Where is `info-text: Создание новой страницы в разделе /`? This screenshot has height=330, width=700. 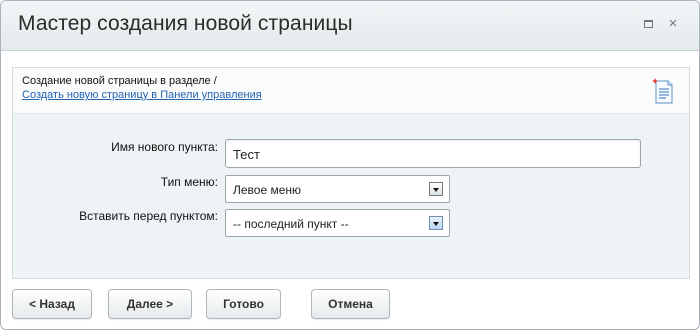
info-text: Создание новой страницы в разделе / is located at coordinates (119, 81).